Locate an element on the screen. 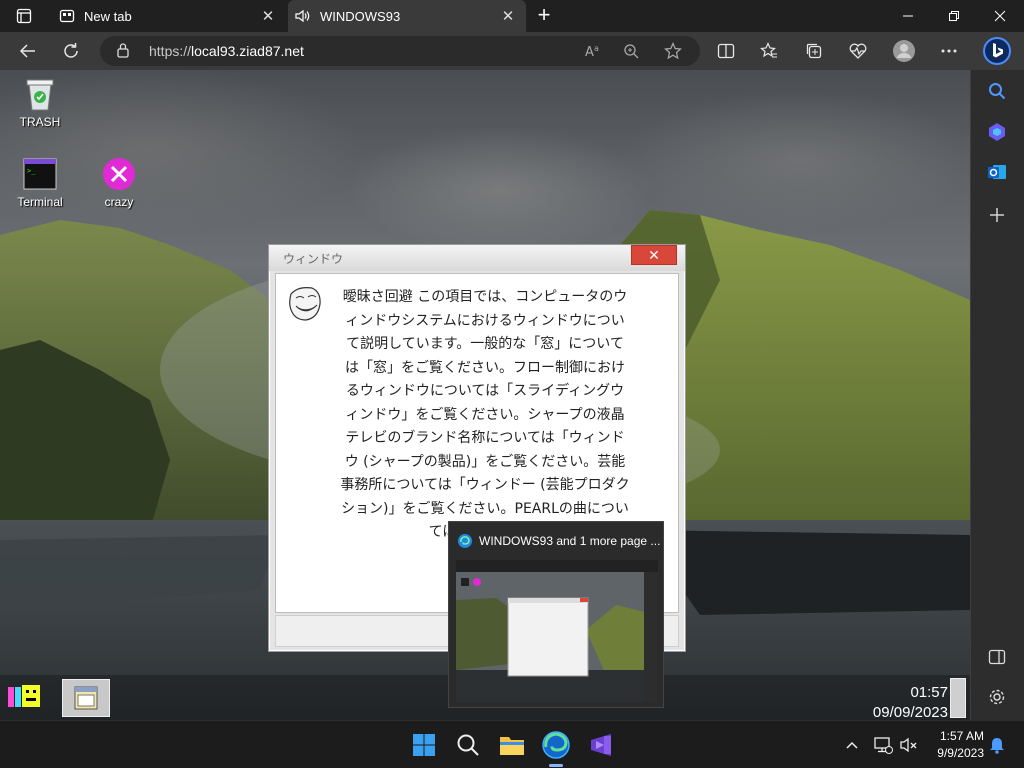 This screenshot has width=1024, height=768. back-button is located at coordinates (28, 51).